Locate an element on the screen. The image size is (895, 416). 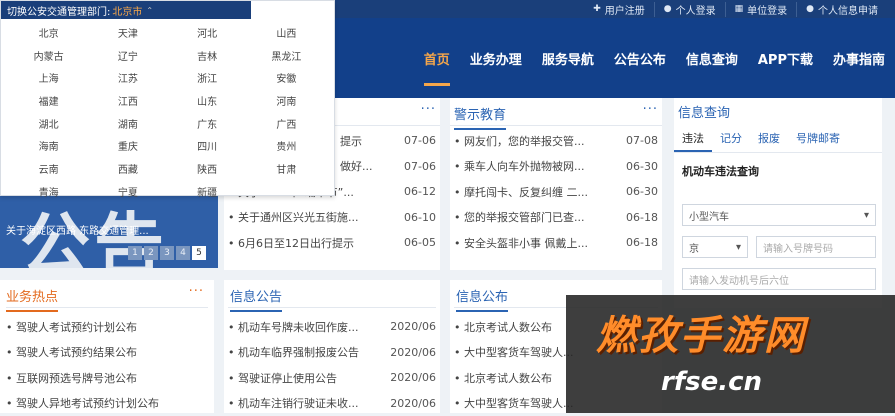
city-option: 四川 is located at coordinates (207, 145).